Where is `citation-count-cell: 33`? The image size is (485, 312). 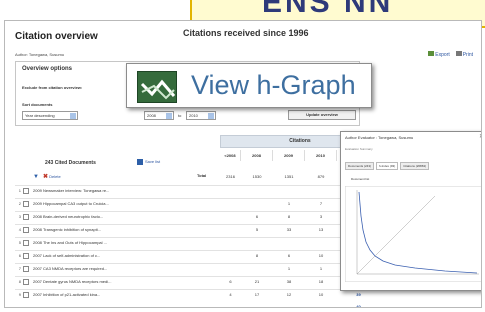 citation-count-cell: 33 is located at coordinates (289, 229).